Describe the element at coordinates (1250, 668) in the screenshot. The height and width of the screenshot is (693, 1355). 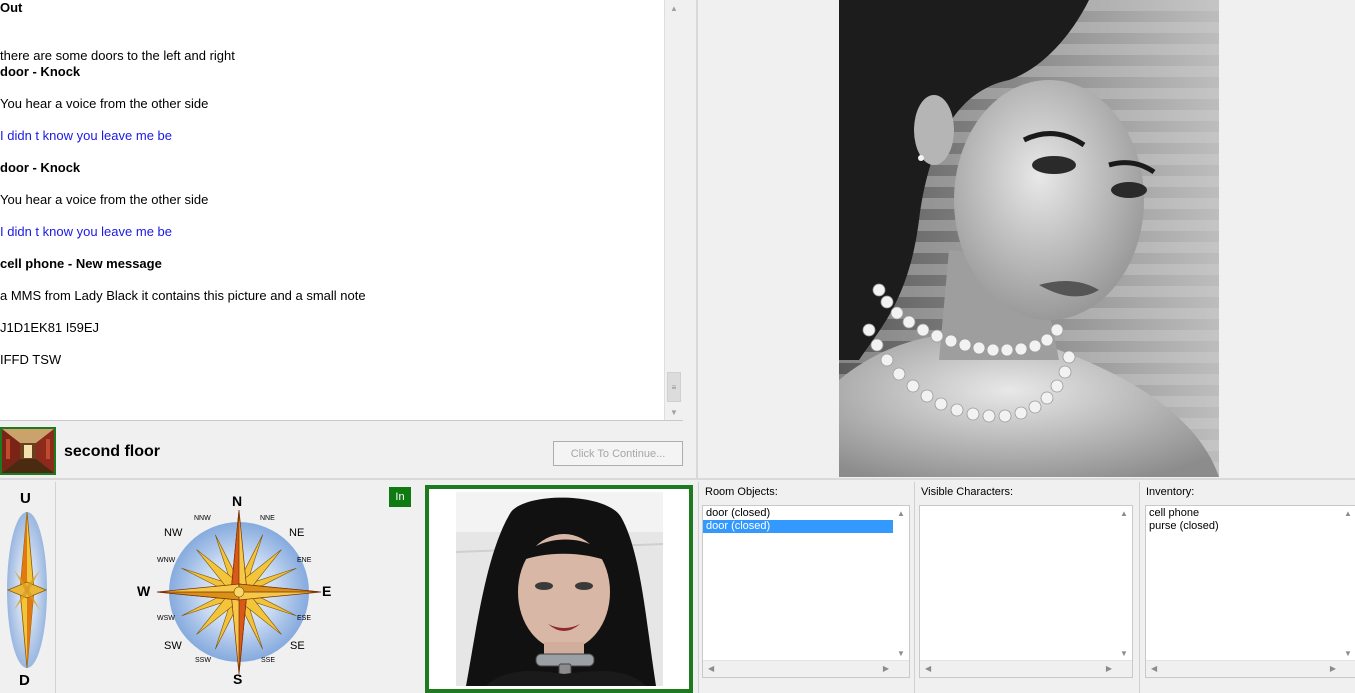
I see `inventory-hscroll: ◀ ▶` at that location.